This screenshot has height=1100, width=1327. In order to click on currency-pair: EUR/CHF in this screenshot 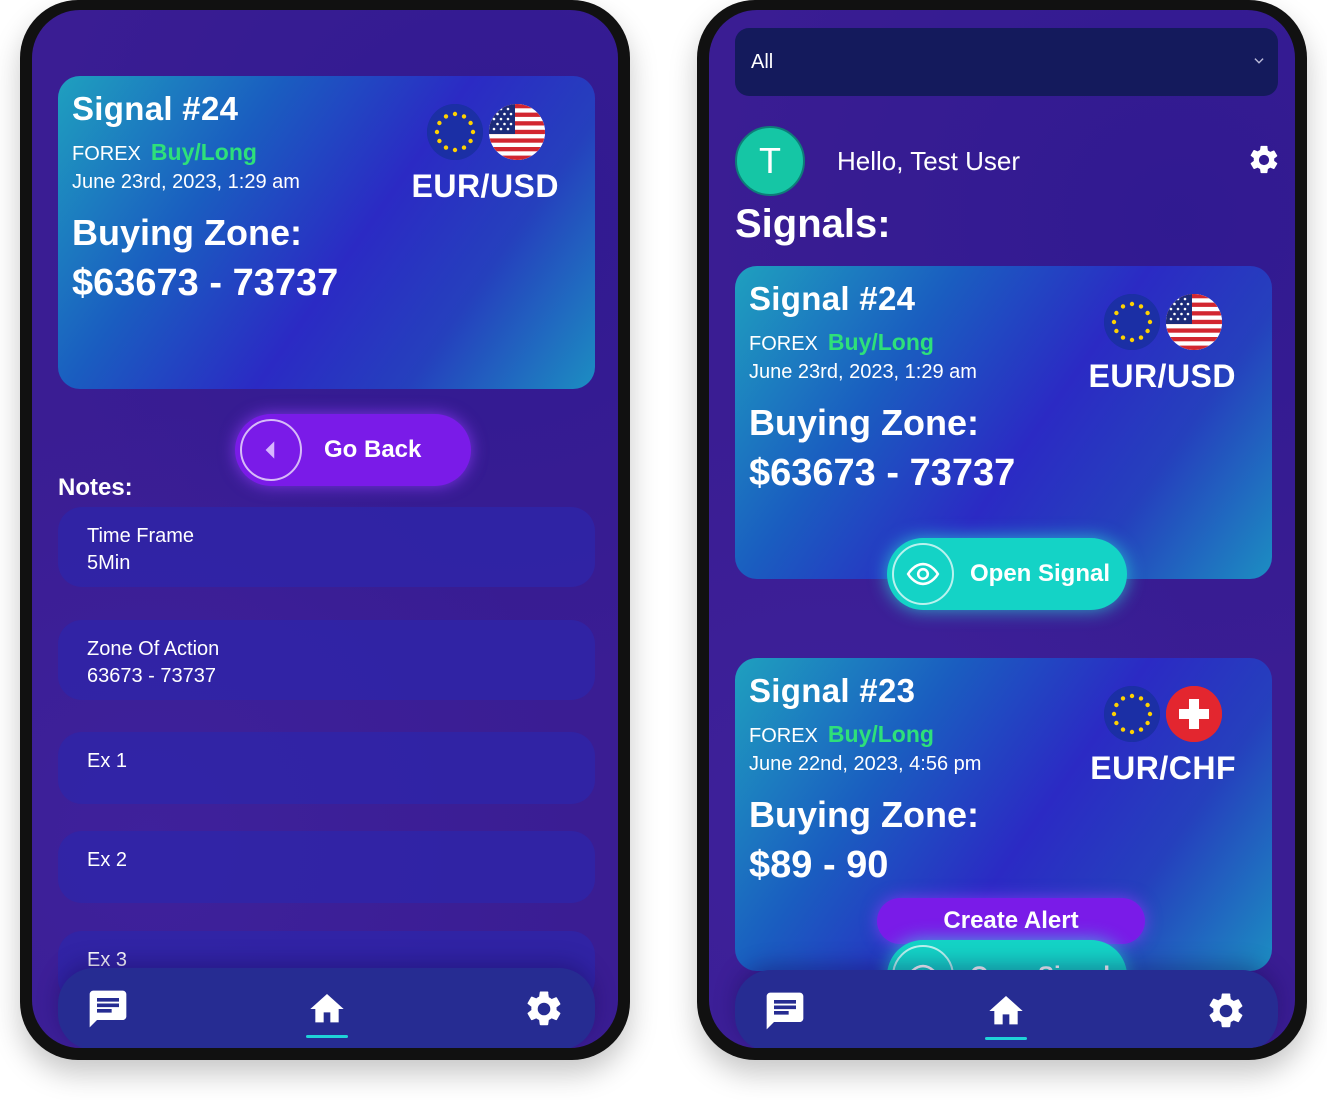, I will do `click(1163, 768)`.